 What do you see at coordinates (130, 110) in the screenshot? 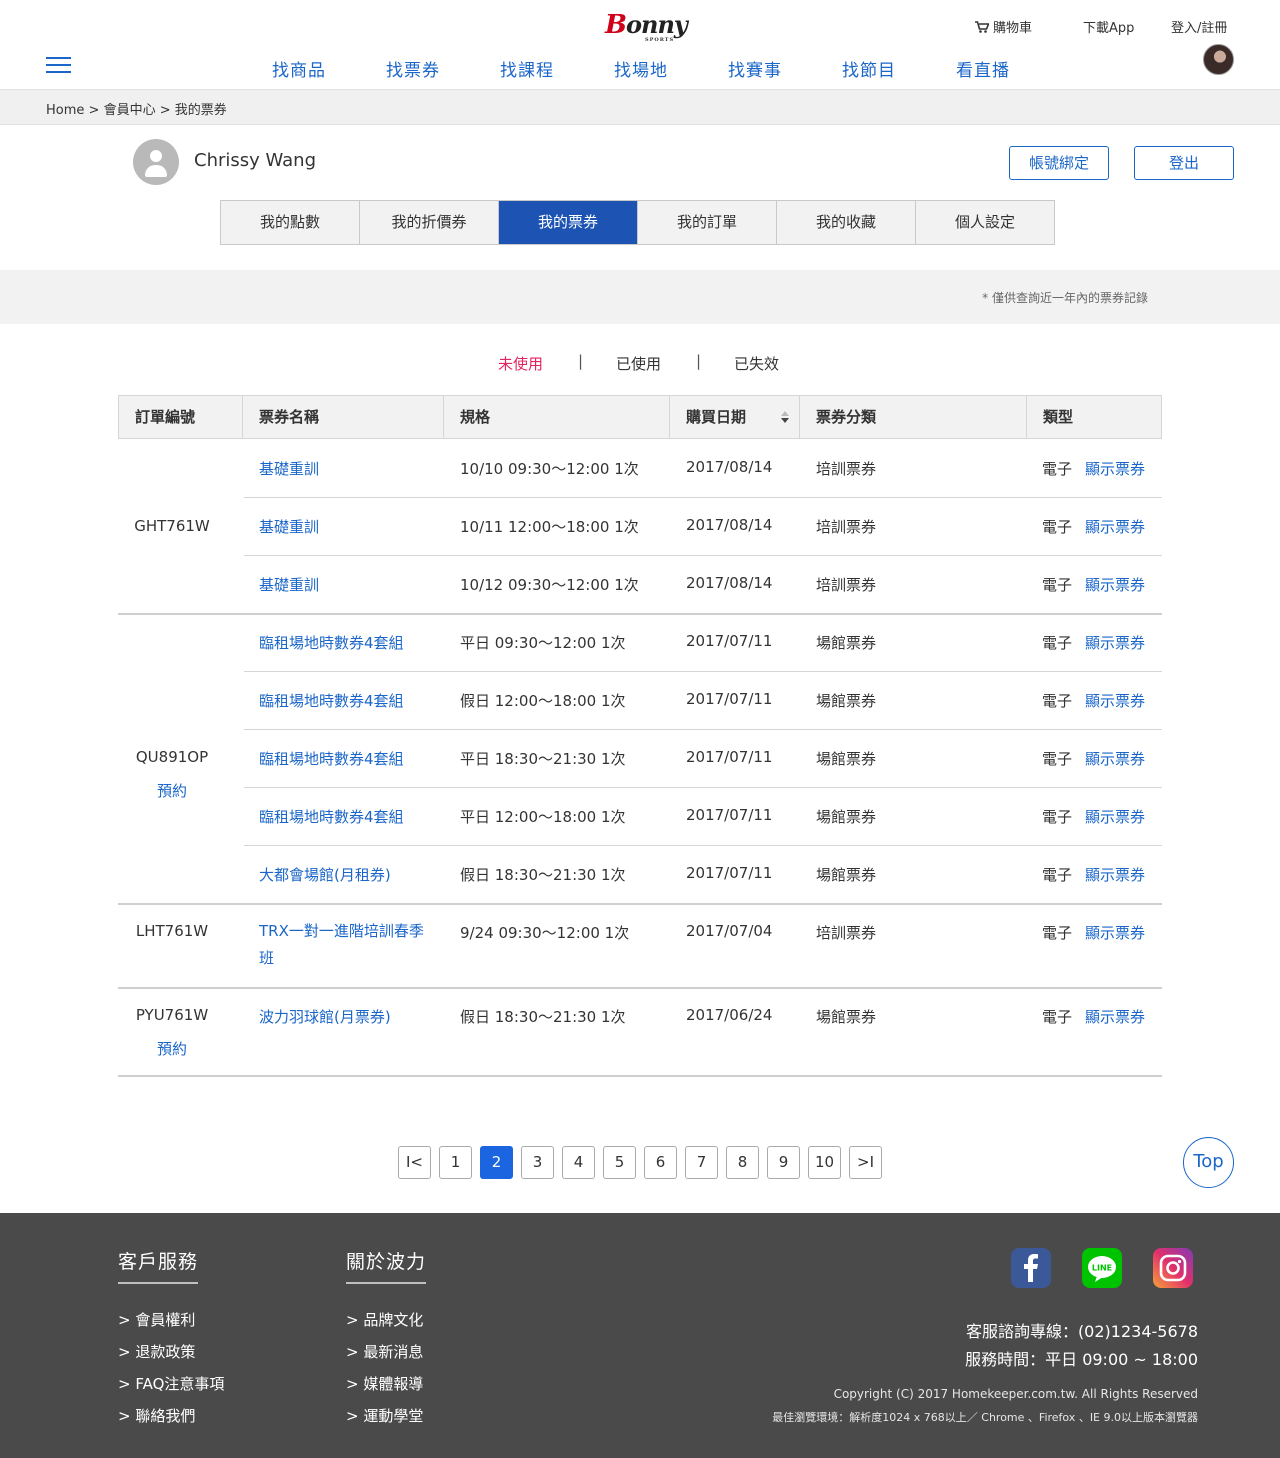
I see `breadcrumb-member-center: 會員中心` at bounding box center [130, 110].